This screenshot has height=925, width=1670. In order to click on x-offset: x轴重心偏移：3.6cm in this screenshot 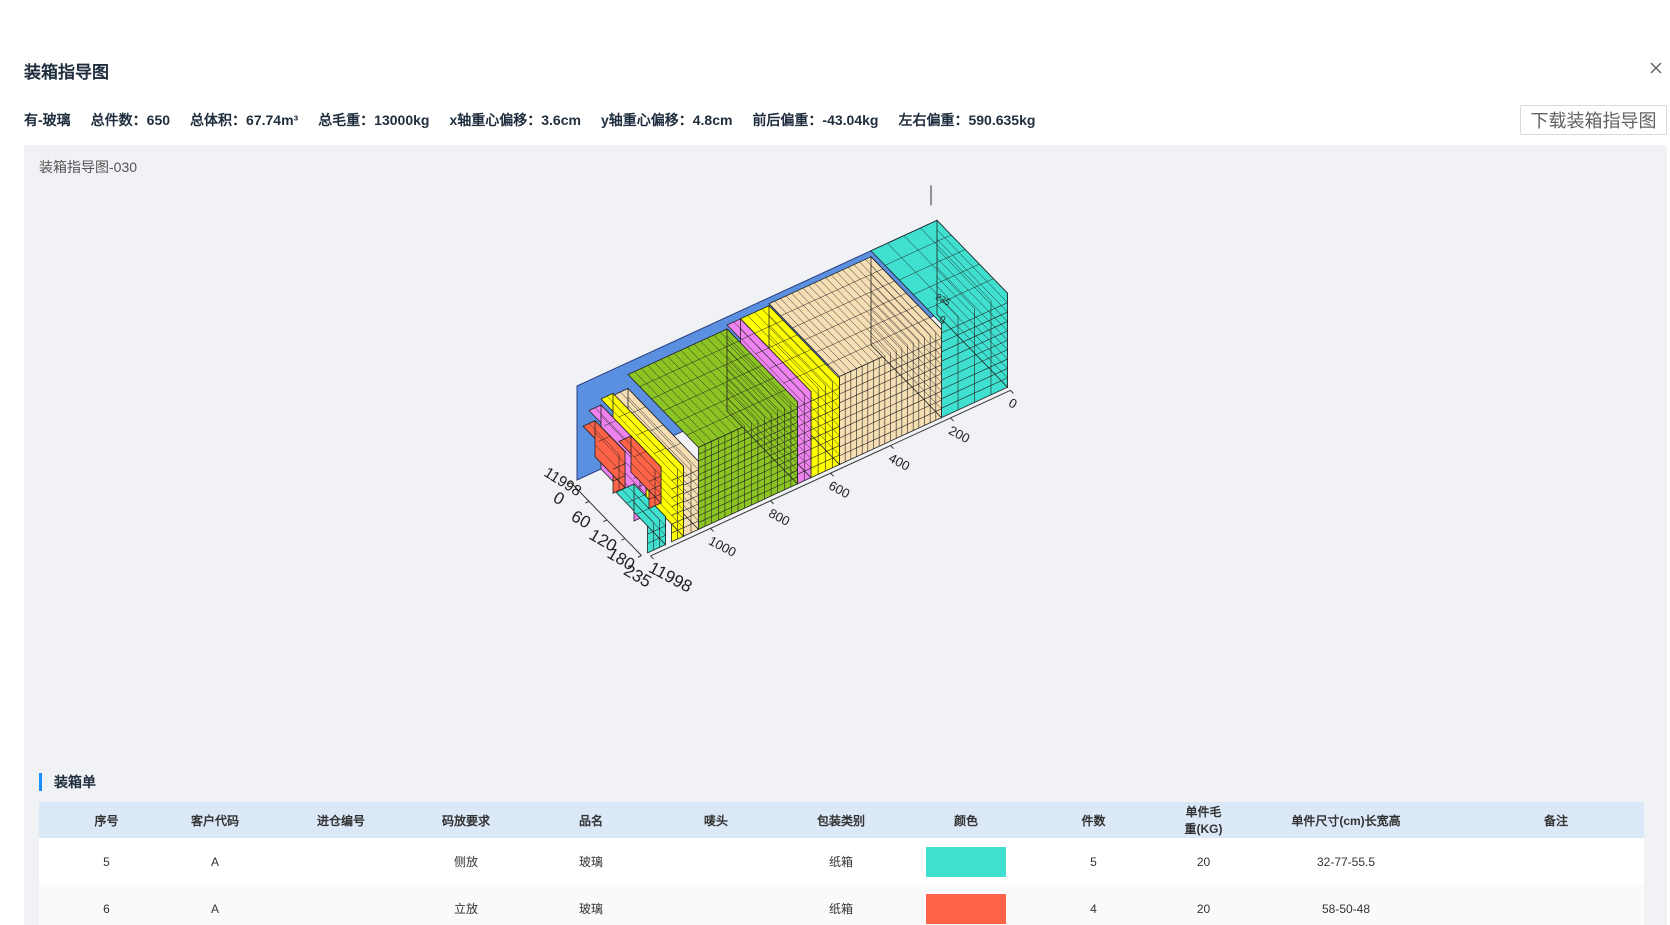, I will do `click(515, 120)`.